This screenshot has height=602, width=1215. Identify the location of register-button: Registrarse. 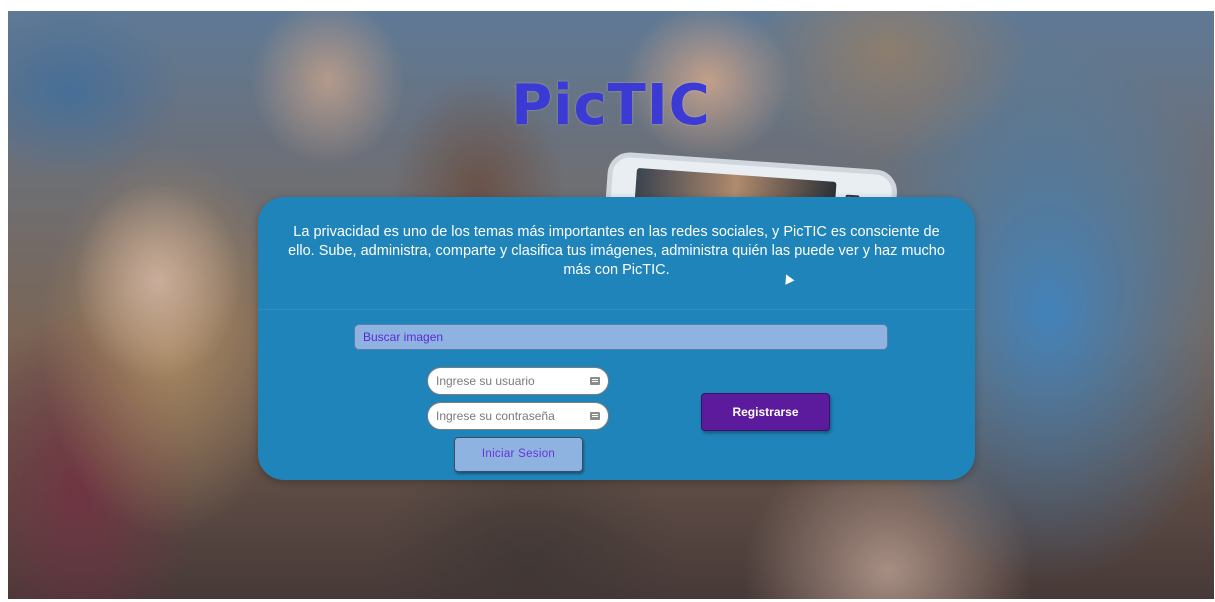
(765, 412).